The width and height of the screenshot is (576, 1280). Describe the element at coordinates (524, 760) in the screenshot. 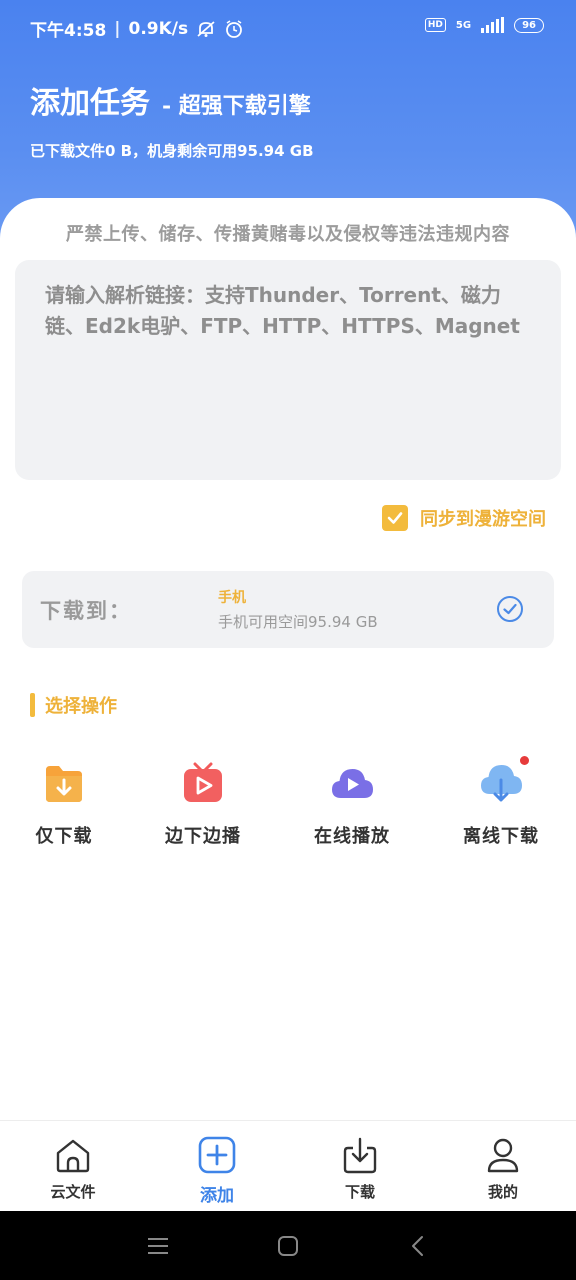

I see `notification-dot` at that location.